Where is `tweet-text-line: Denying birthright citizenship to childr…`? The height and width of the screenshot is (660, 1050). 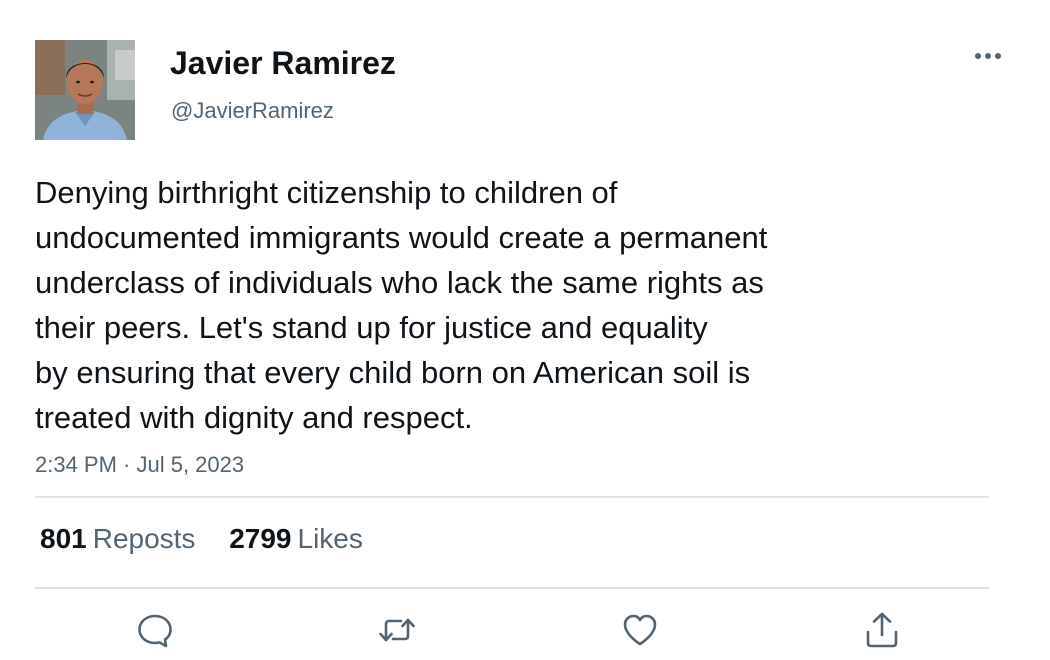 tweet-text-line: Denying birthright citizenship to childr… is located at coordinates (326, 192).